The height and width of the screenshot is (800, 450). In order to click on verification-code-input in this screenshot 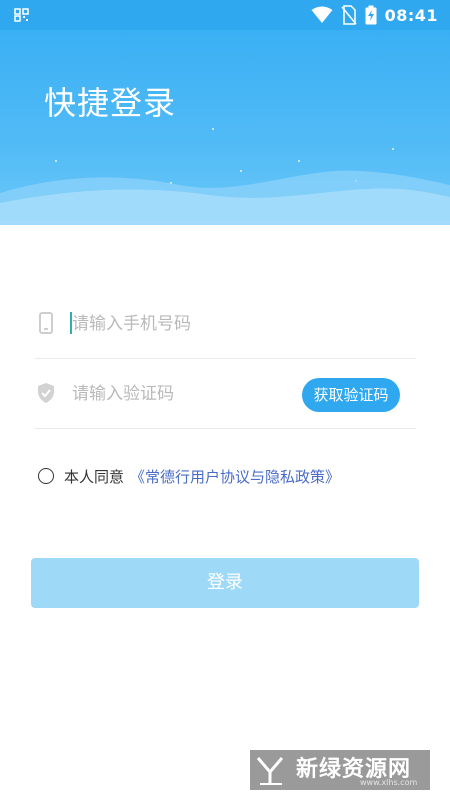, I will do `click(182, 394)`.